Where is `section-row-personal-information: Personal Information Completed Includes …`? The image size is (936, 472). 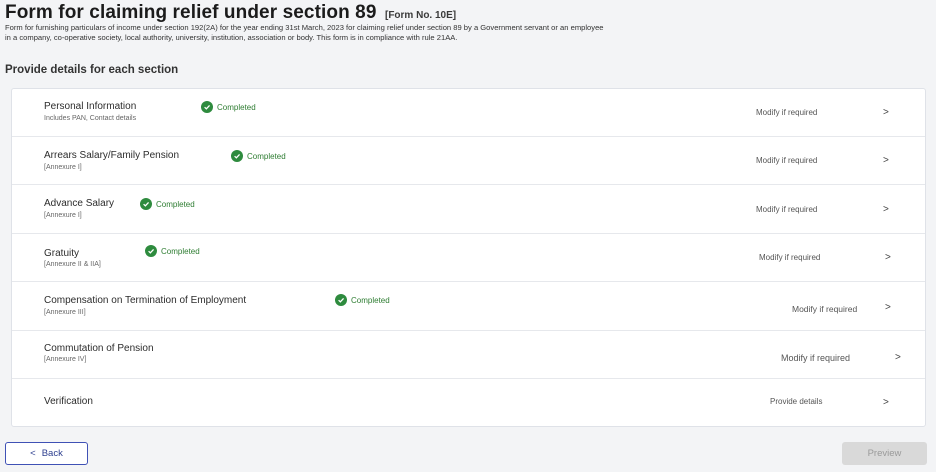
section-row-personal-information: Personal Information Completed Includes … is located at coordinates (468, 113).